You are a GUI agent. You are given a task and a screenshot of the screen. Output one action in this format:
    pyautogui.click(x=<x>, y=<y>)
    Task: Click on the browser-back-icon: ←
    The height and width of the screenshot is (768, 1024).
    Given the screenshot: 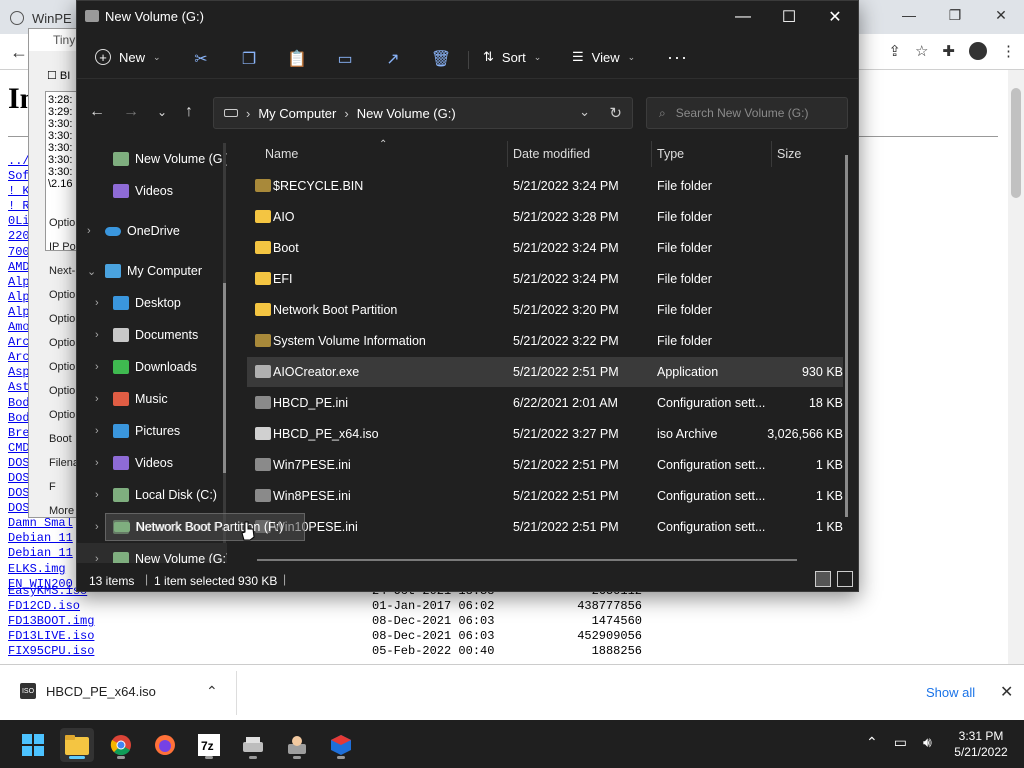 What is the action you would take?
    pyautogui.click(x=19, y=52)
    